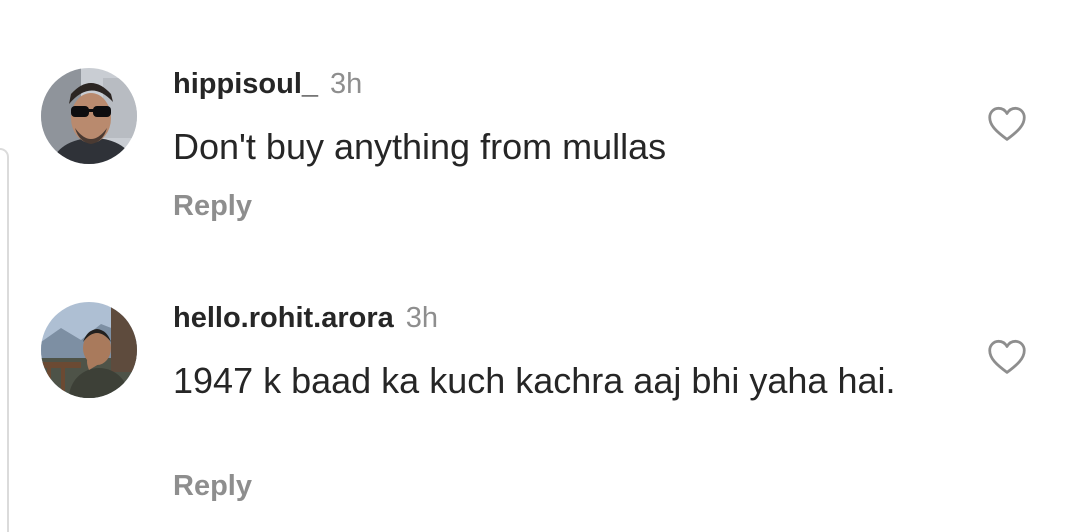 Image resolution: width=1073 pixels, height=532 pixels. I want to click on comment-header: hello.rohit.arora 3h, so click(305, 318).